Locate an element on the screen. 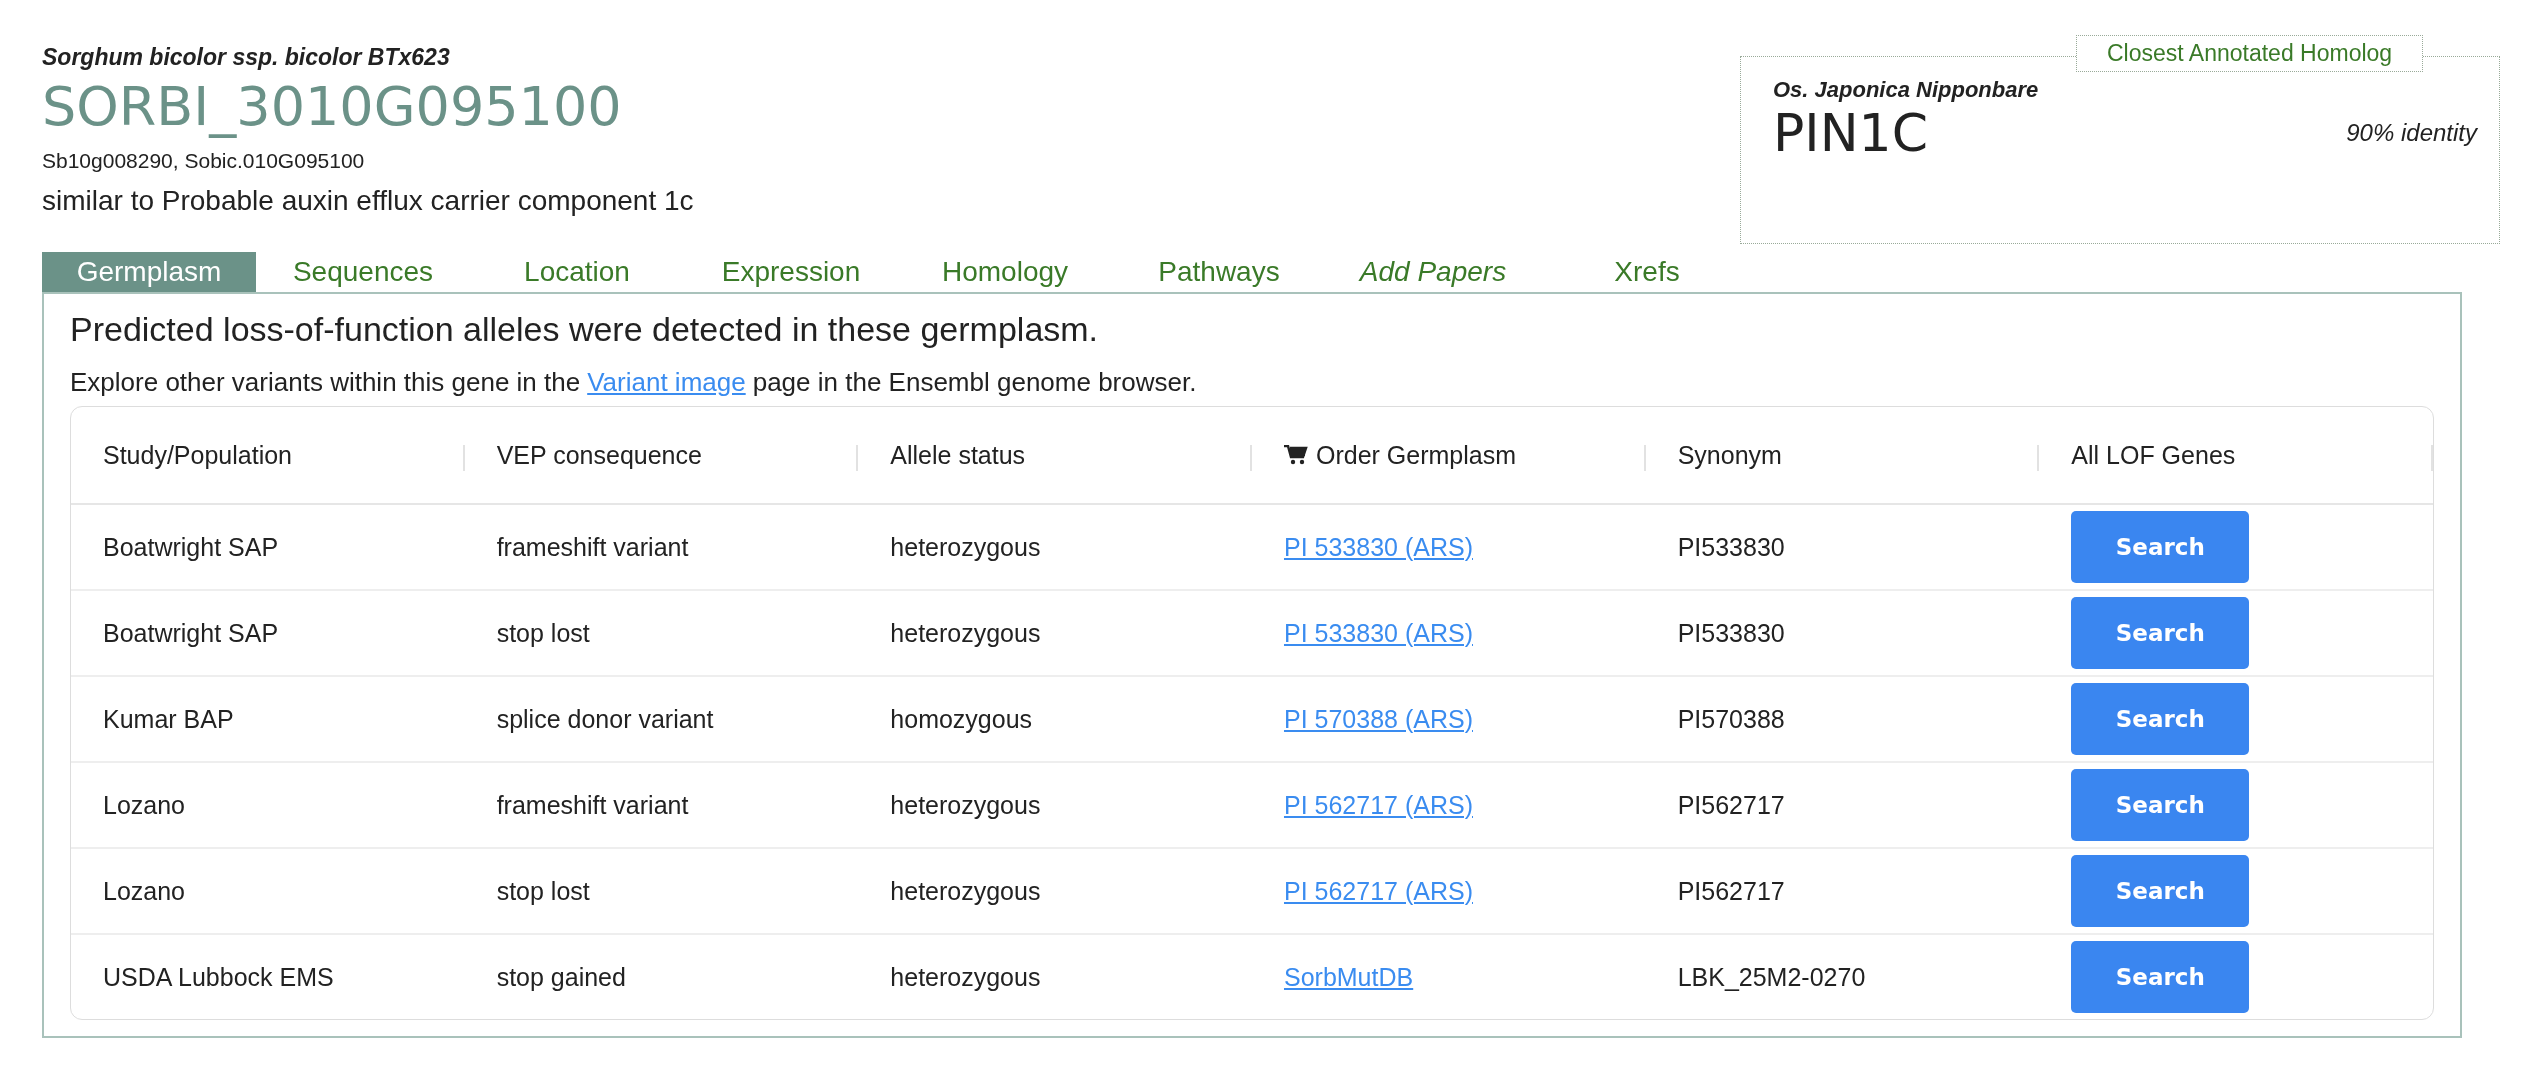  species-label: Sorghum bicolor ssp. bicolor BTx623 is located at coordinates (246, 57).